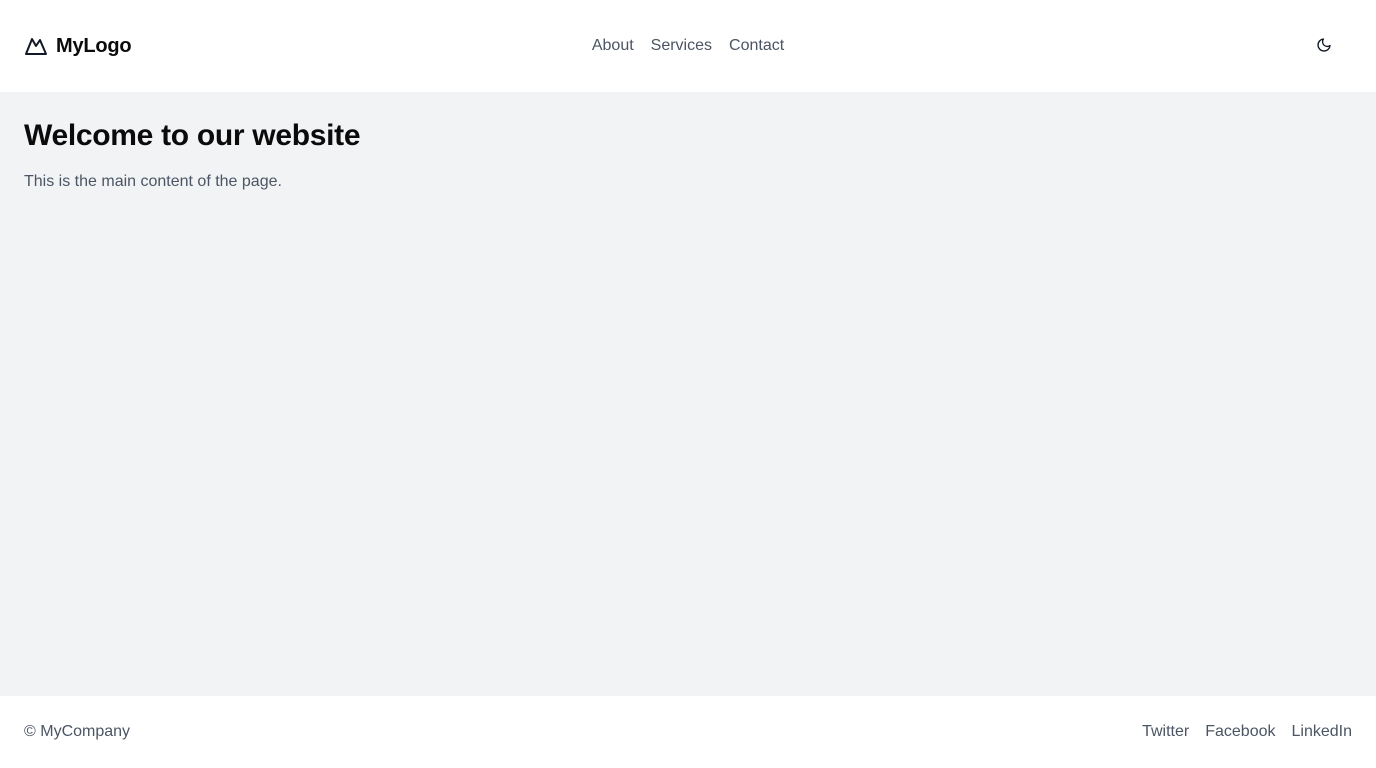 This screenshot has width=1376, height=768. What do you see at coordinates (36, 46) in the screenshot?
I see `mountain-icon` at bounding box center [36, 46].